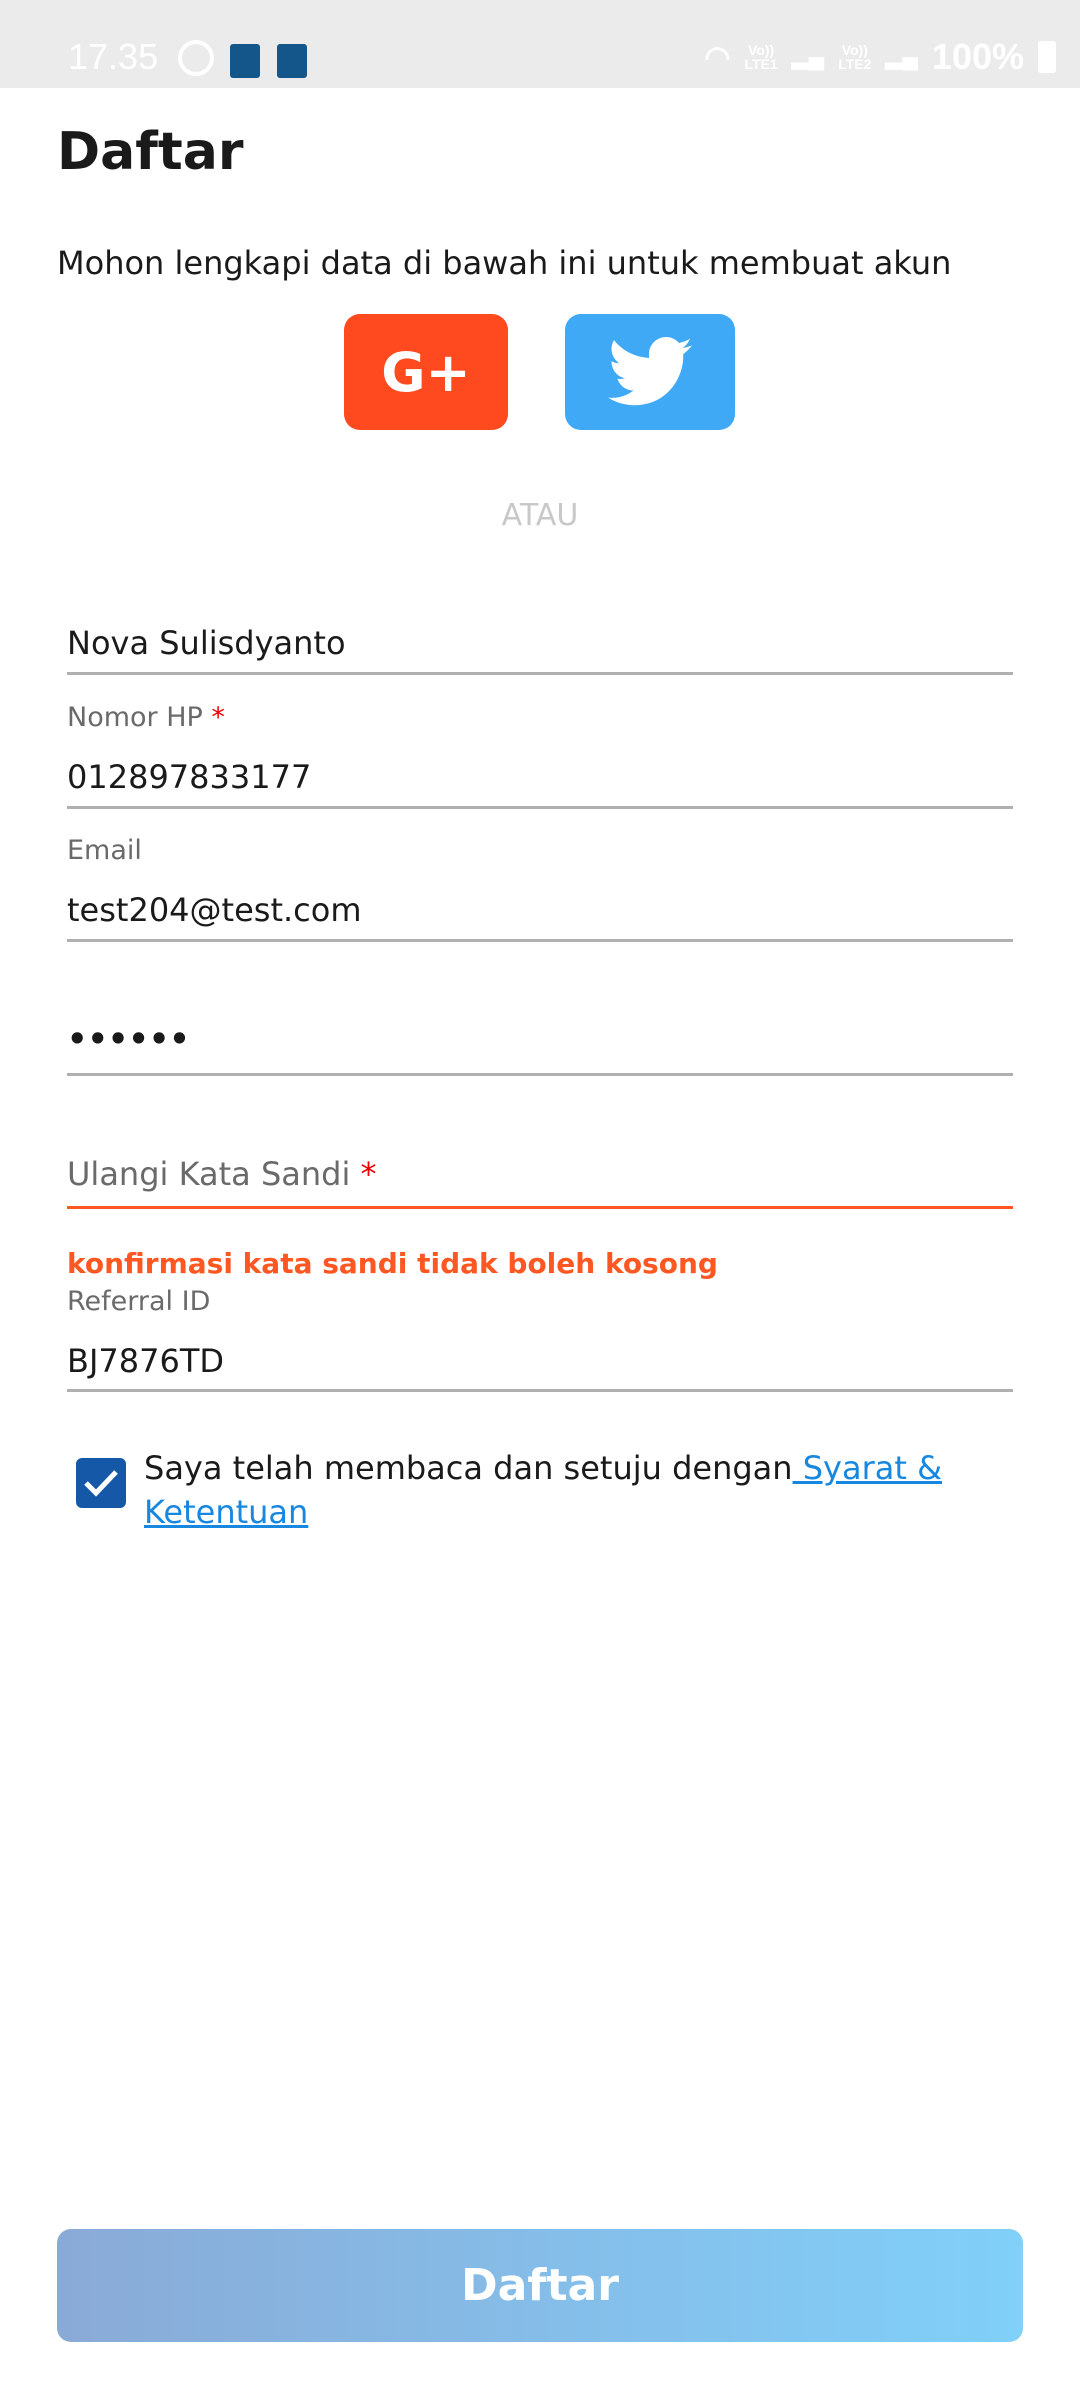 The width and height of the screenshot is (1080, 2400). I want to click on wifi-icon: ◠, so click(717, 57).